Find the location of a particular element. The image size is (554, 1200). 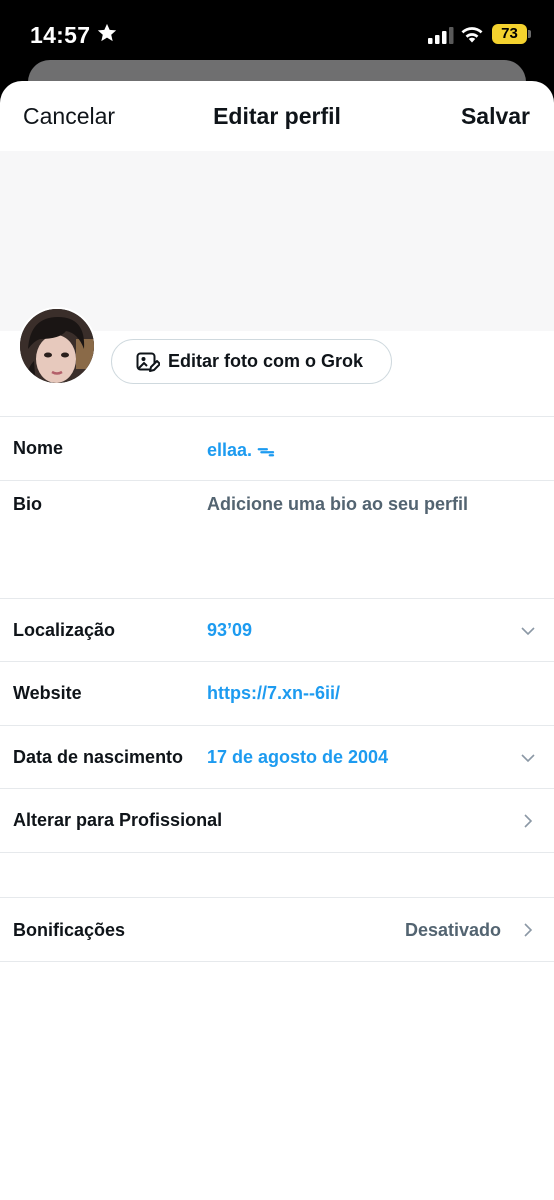

switch-professional-row: Alterar para Profissional is located at coordinates (277, 820).